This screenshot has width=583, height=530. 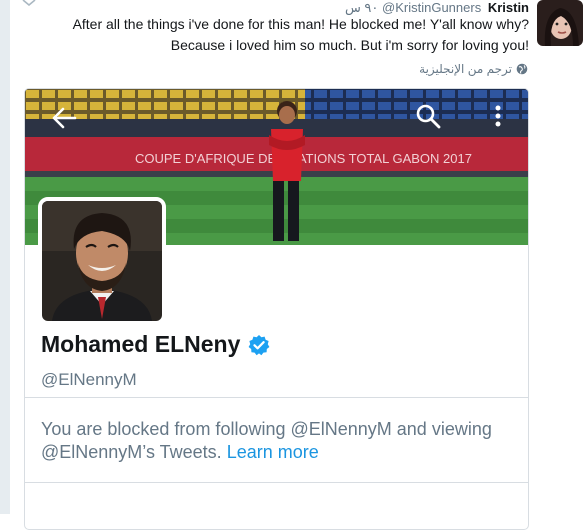 What do you see at coordinates (89, 379) in the screenshot?
I see `profile-handle: @ElNennyM` at bounding box center [89, 379].